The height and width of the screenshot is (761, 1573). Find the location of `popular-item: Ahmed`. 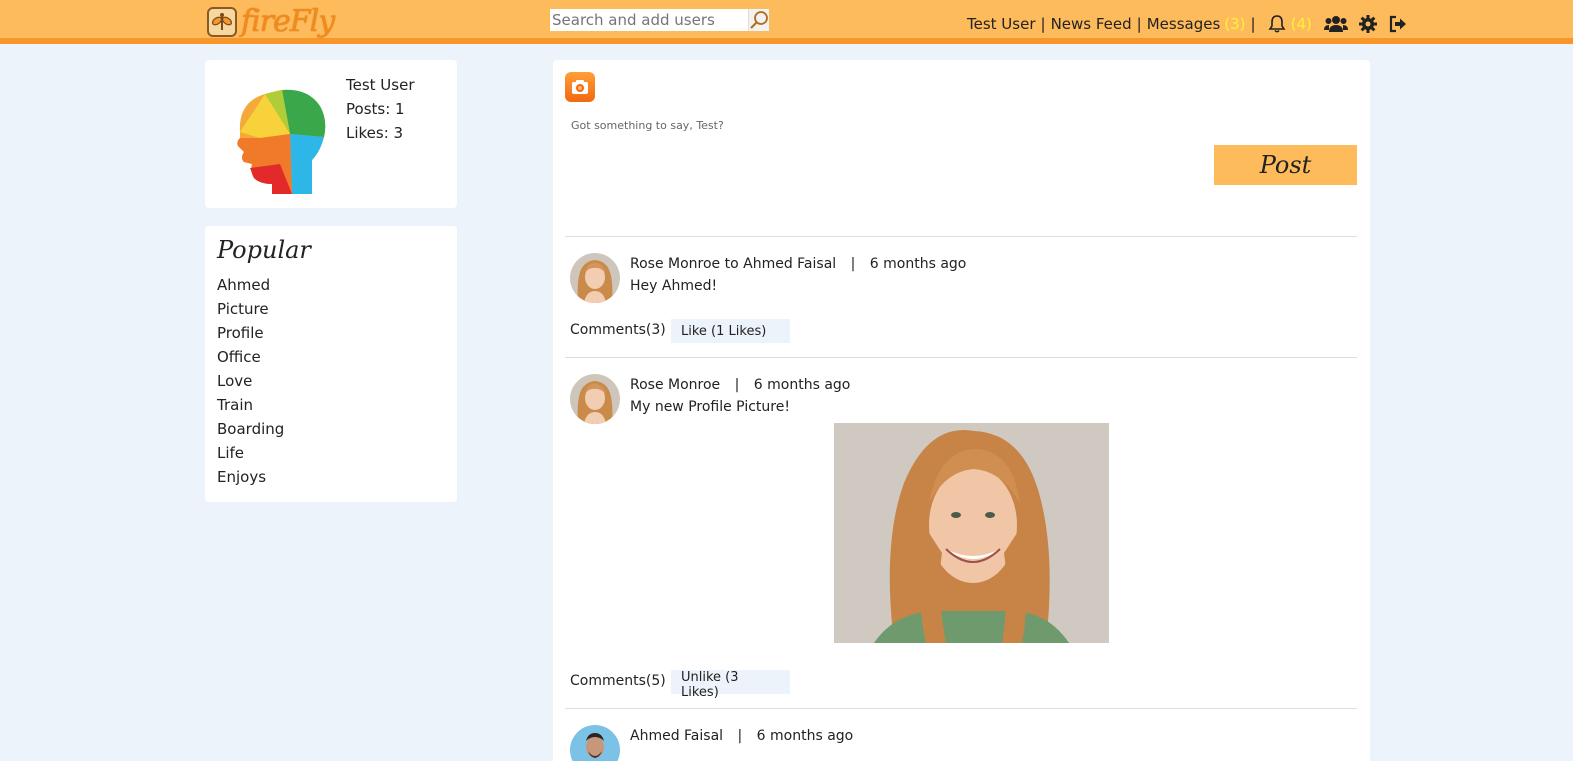

popular-item: Ahmed is located at coordinates (250, 285).